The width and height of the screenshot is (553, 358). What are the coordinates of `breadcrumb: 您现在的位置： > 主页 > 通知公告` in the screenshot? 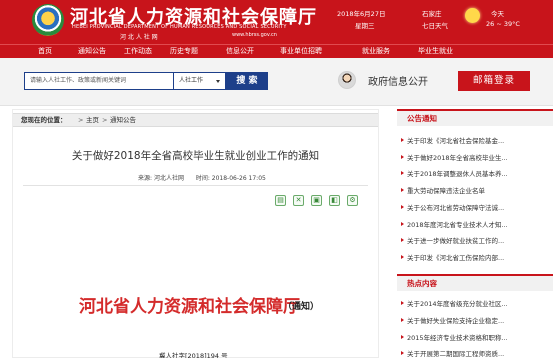 It's located at (195, 120).